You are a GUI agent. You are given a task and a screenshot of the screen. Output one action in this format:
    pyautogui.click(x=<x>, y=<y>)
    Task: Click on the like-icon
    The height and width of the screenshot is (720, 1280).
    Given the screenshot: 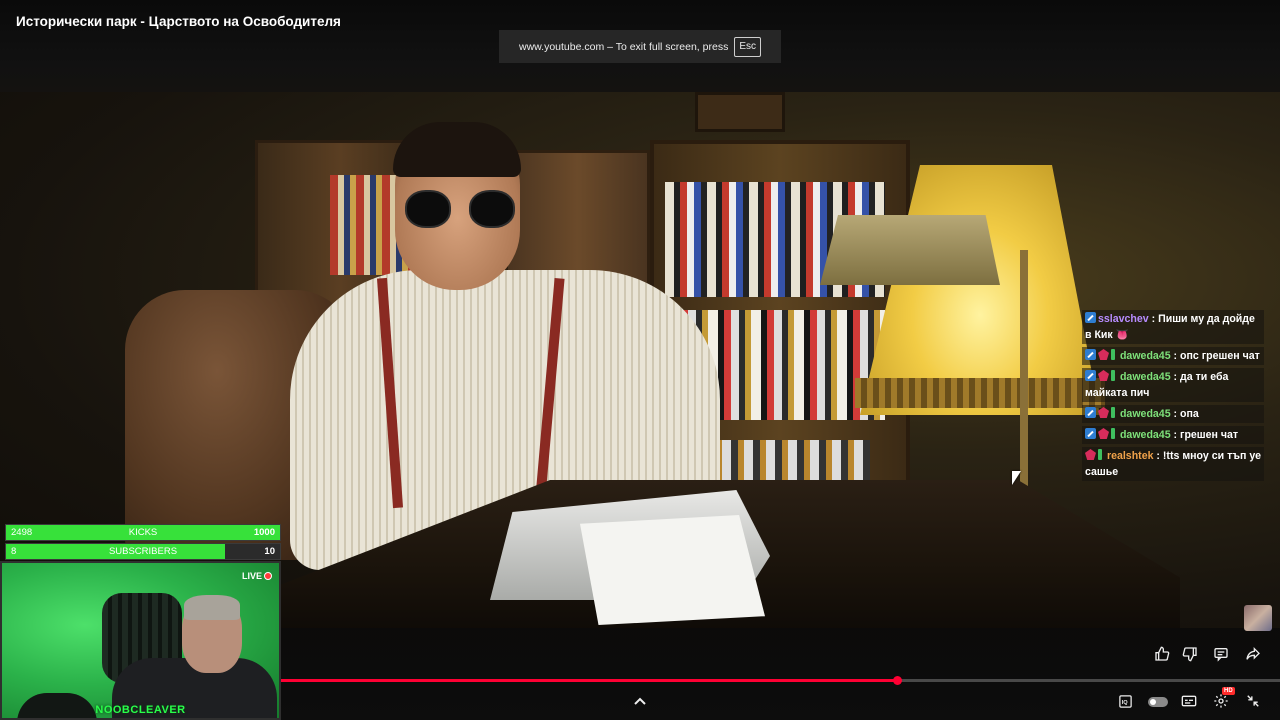 What is the action you would take?
    pyautogui.click(x=1162, y=654)
    